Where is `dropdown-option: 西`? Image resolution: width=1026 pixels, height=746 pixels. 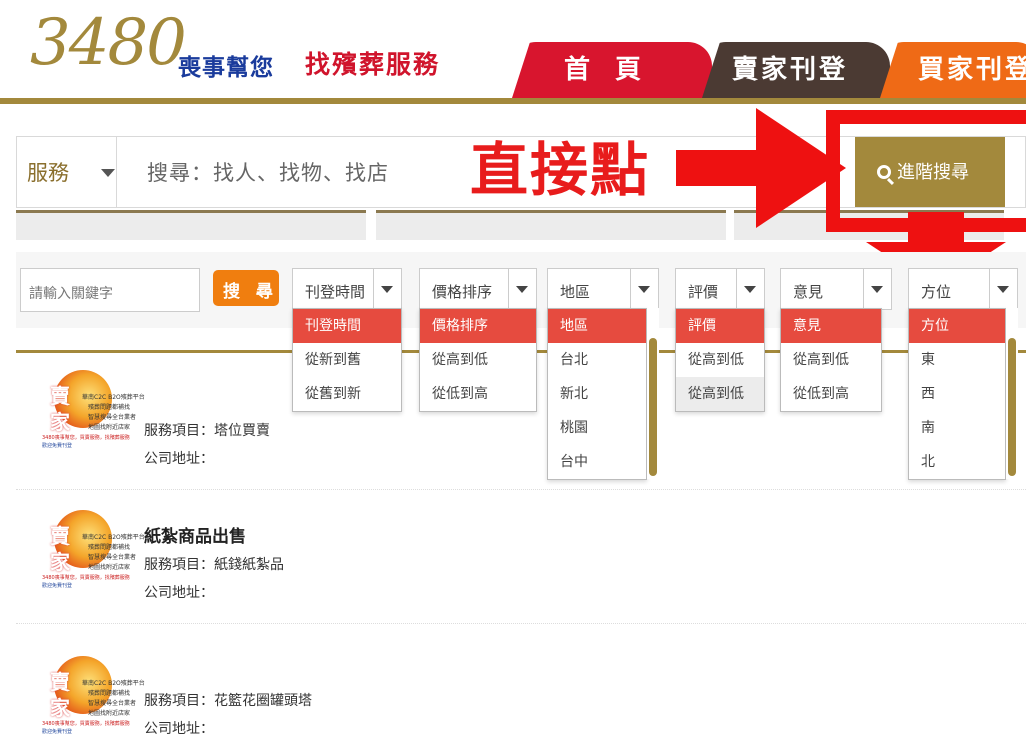
dropdown-option: 西 is located at coordinates (957, 394).